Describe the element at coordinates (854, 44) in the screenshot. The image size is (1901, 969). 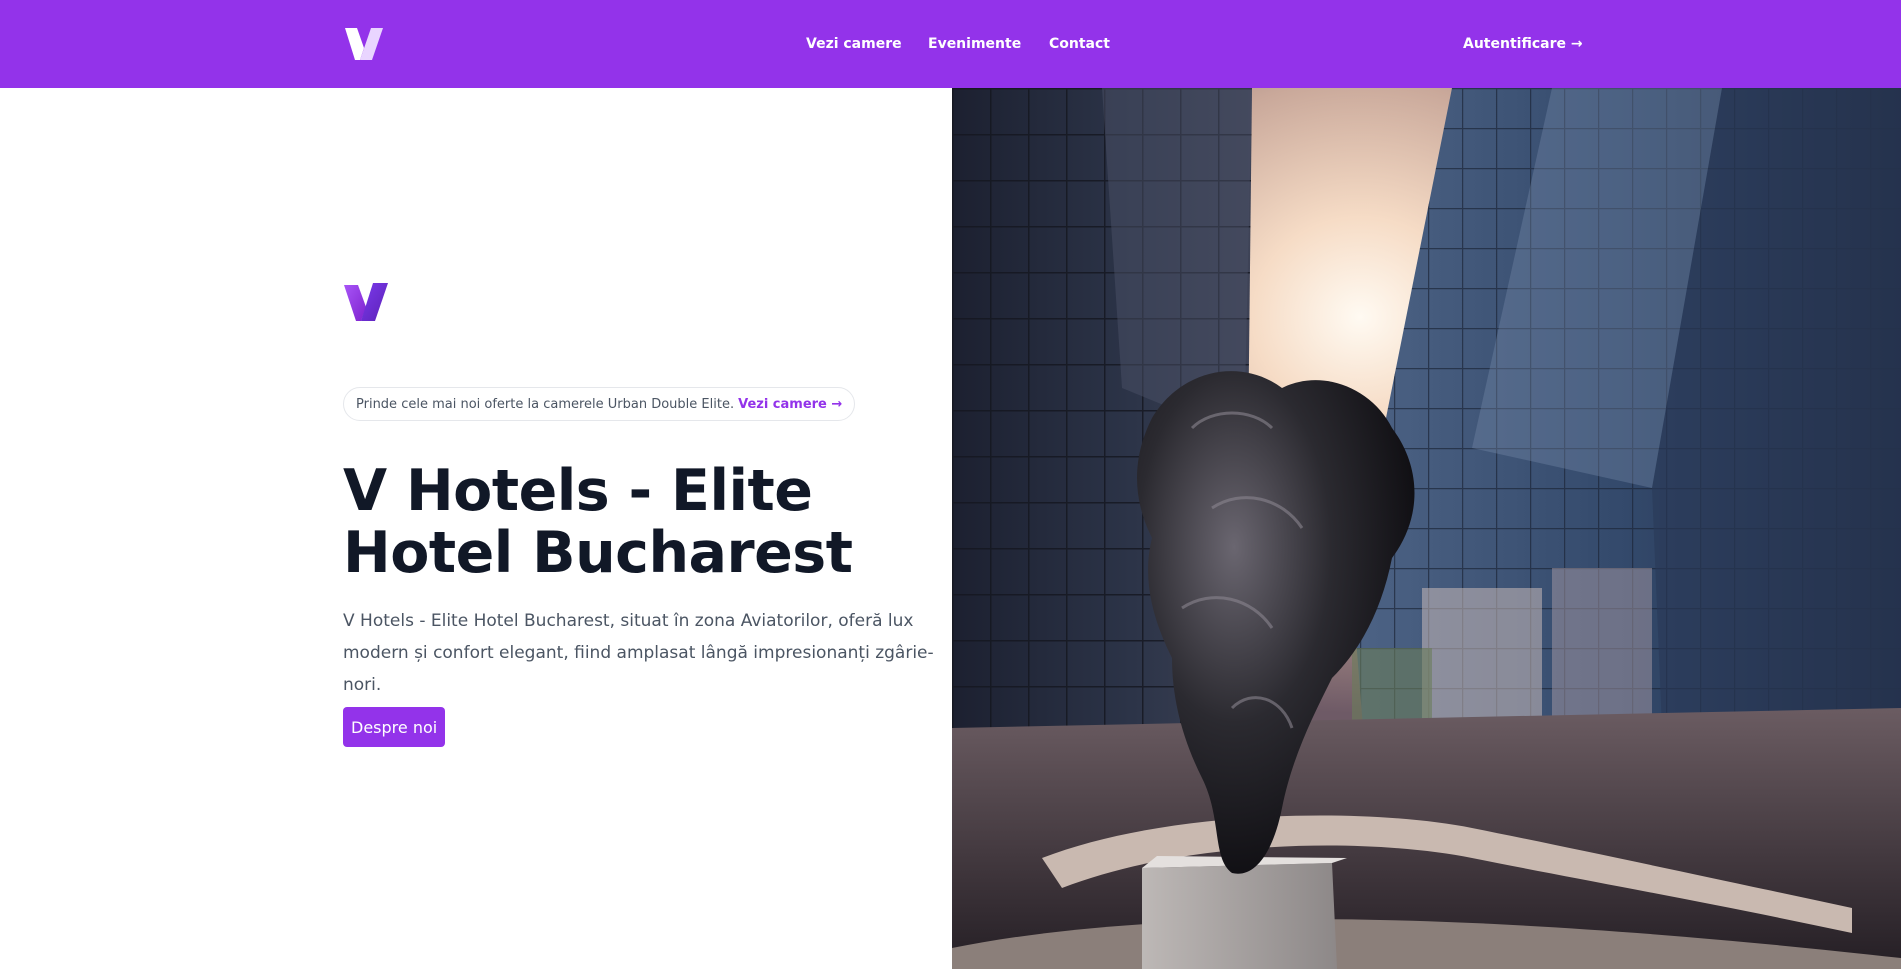
I see `nav-rooms-link: Vezi camere` at that location.